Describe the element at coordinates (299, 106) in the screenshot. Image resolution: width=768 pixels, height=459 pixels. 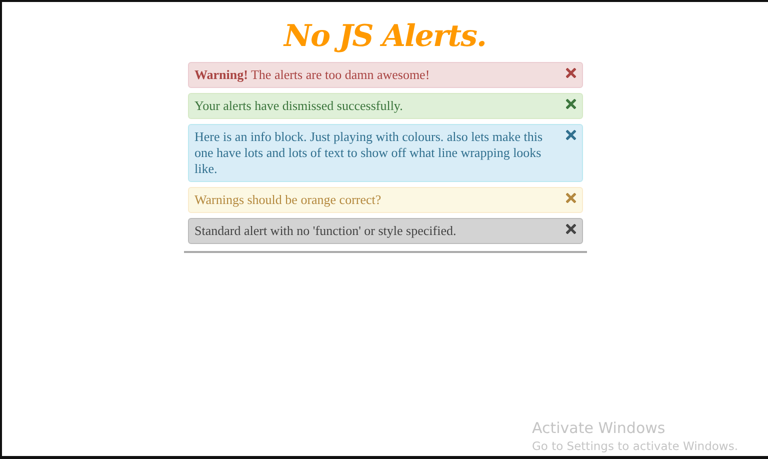
I see `alert-message: Your alerts have dismissed successfully.` at that location.